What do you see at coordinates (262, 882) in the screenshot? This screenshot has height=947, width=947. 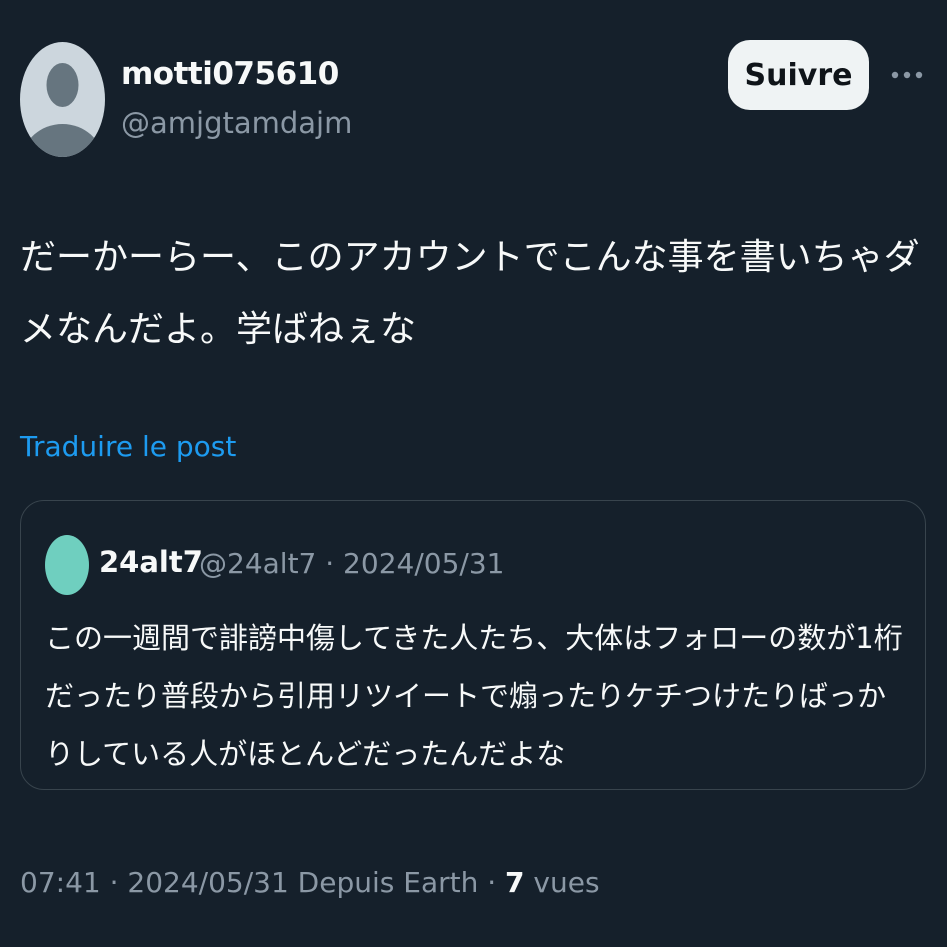 I see `post-timestamp: 07:41 · 2024/05/31 Depuis Earth ·` at bounding box center [262, 882].